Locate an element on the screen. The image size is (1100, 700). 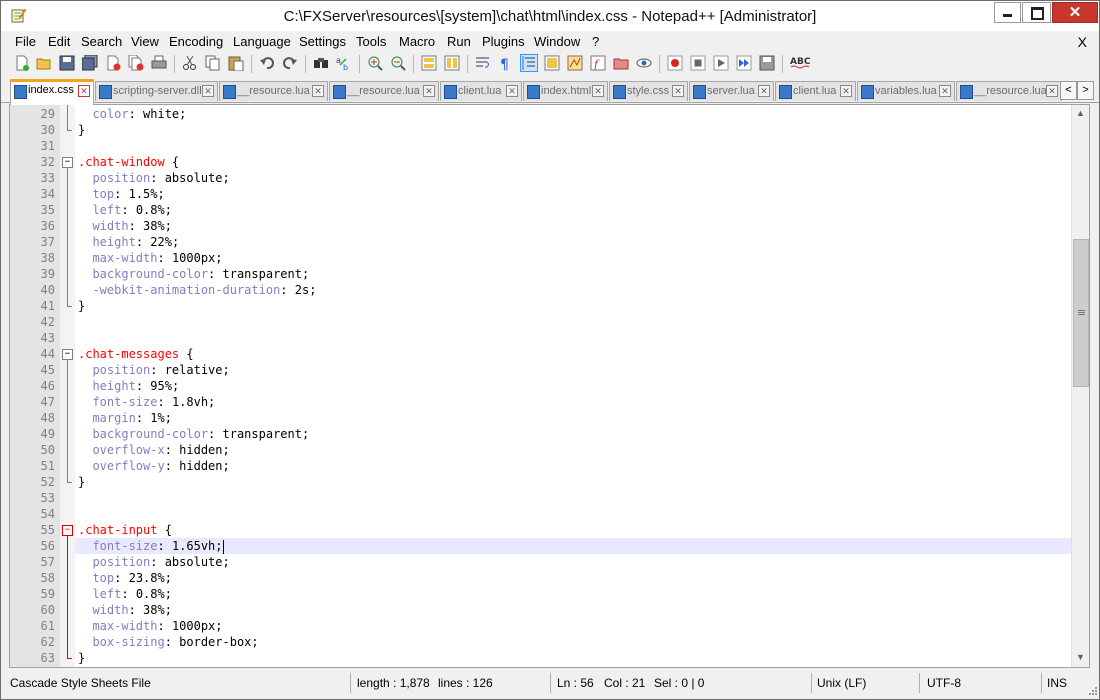
redo-icon is located at coordinates (290, 63).